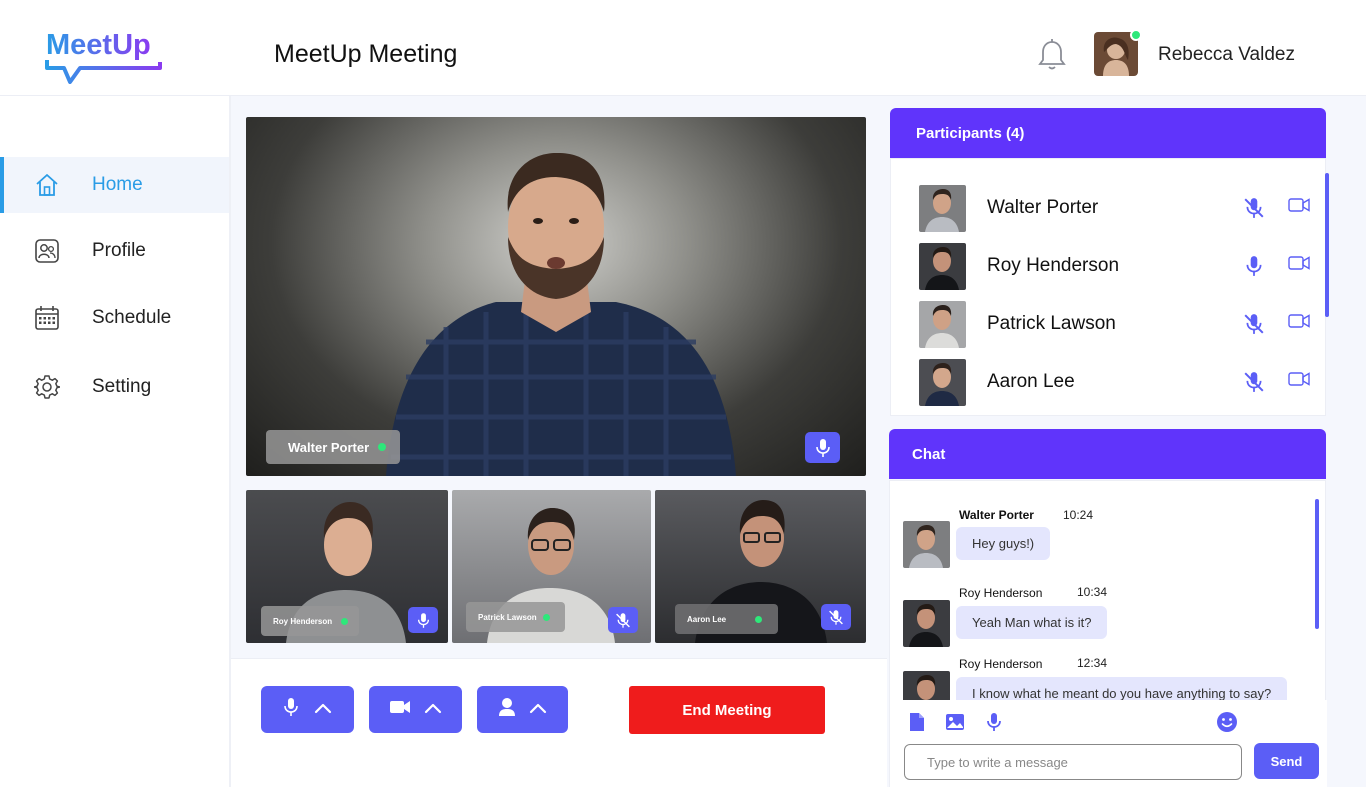  What do you see at coordinates (683, 48) in the screenshot?
I see `top-header: MeetUp MeetUp Meeting Rebecca Valdez` at bounding box center [683, 48].